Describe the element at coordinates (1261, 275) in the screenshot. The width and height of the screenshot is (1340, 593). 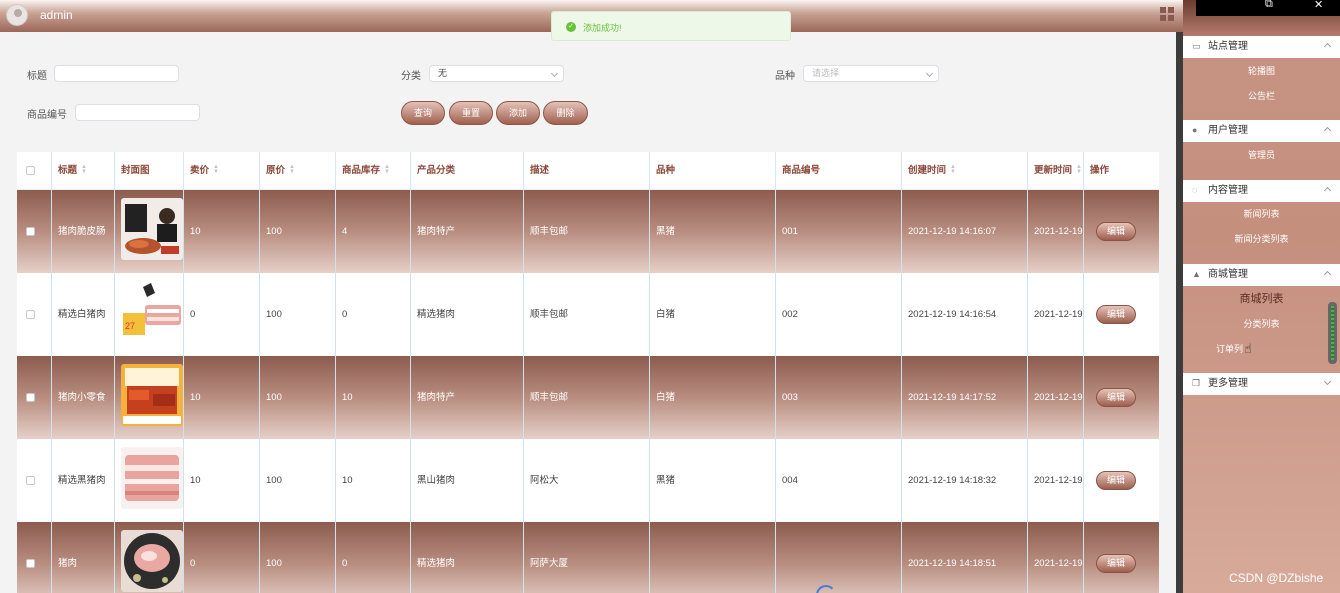
I see `menu-group-shop: ▲ 商城管理` at that location.